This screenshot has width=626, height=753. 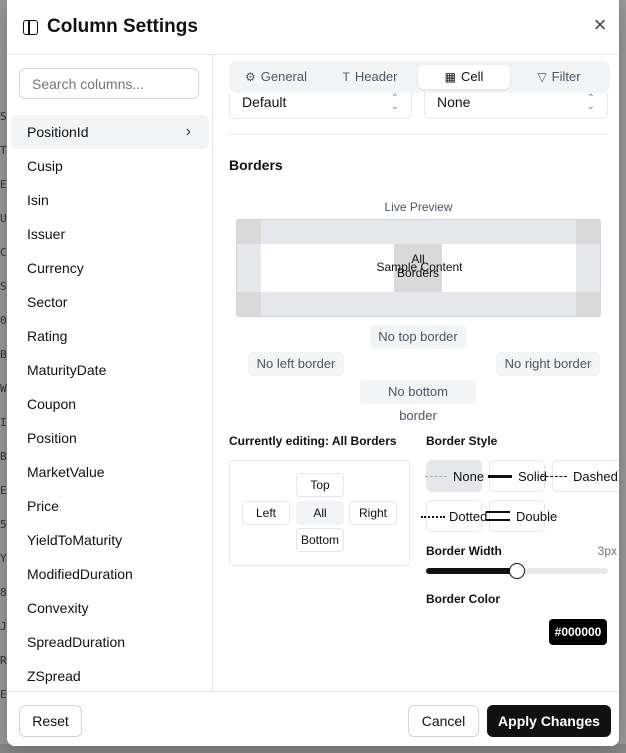 I want to click on edit-top-button: Top, so click(x=320, y=485).